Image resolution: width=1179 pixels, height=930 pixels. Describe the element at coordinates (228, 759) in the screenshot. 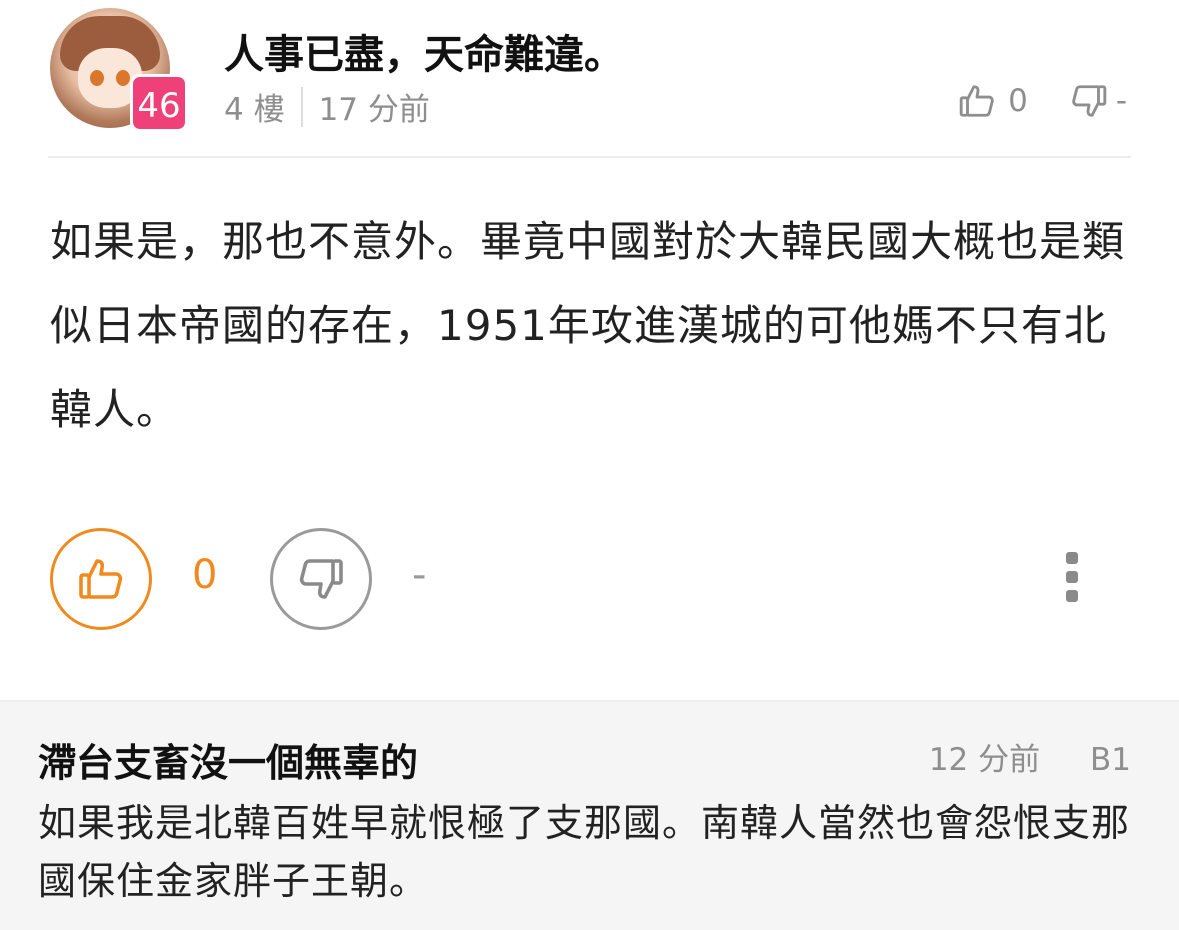

I see `reply-username: 滯台支畜沒一個無辜的` at that location.